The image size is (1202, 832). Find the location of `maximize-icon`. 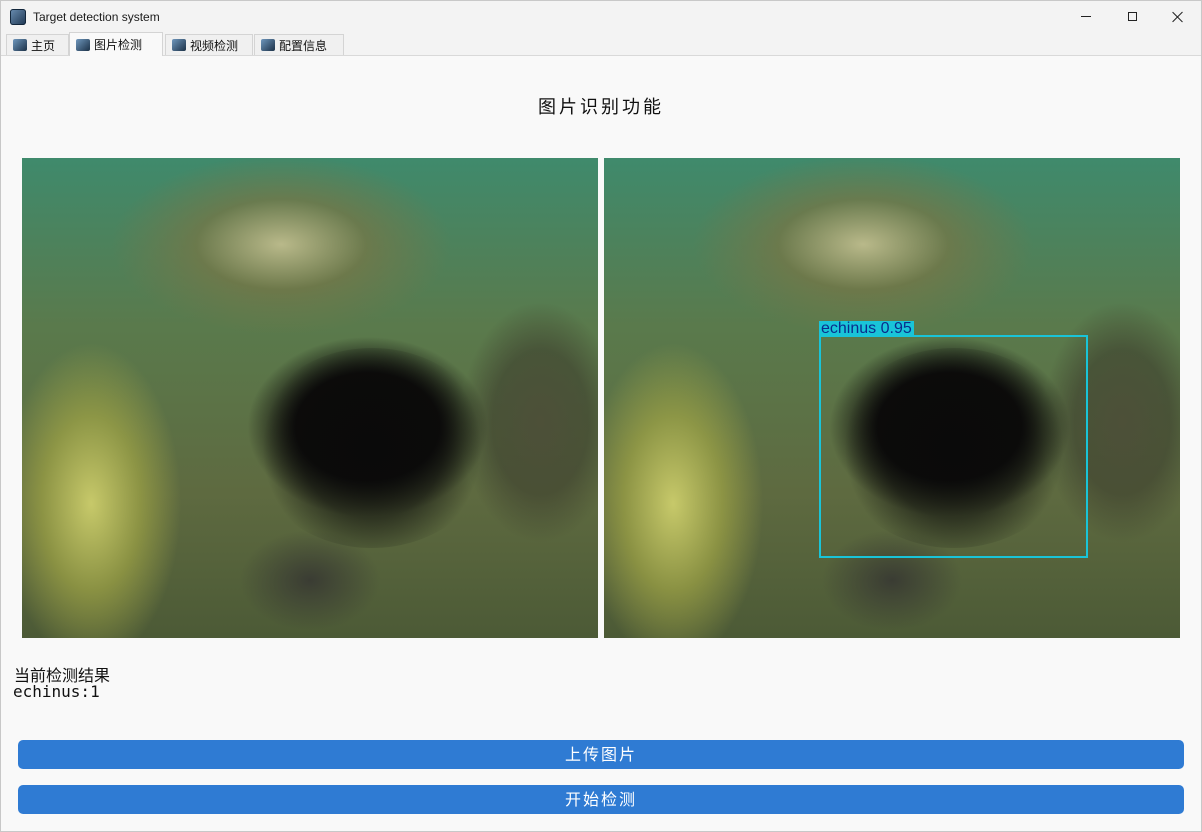

maximize-icon is located at coordinates (1132, 16).